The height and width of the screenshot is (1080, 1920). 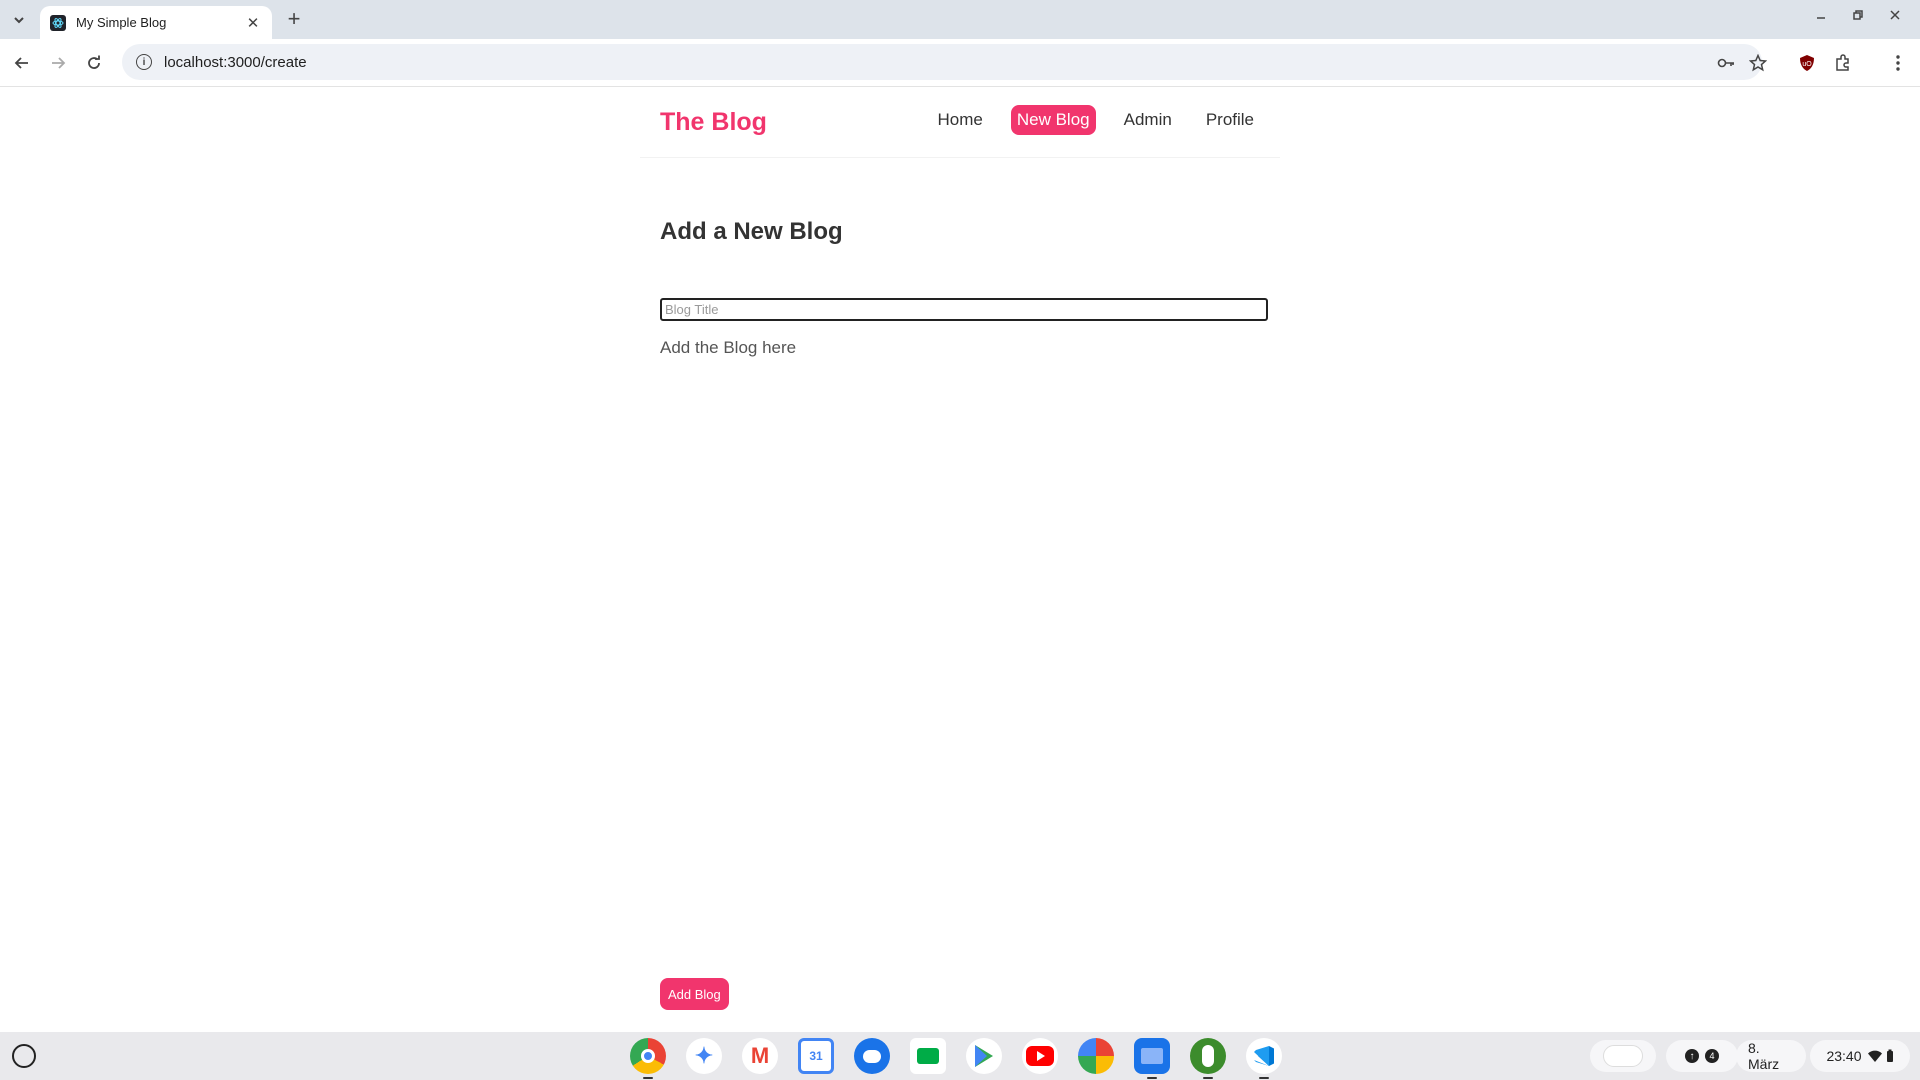 What do you see at coordinates (1889, 1055) in the screenshot?
I see `battery-icon` at bounding box center [1889, 1055].